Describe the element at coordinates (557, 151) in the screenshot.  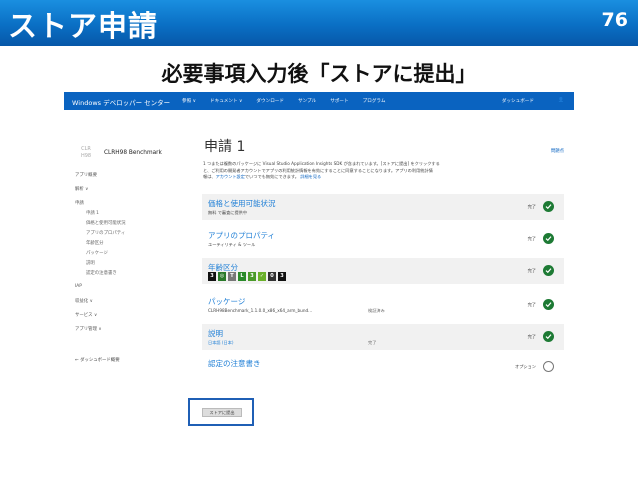
I see `feedback-link: 問題点` at that location.